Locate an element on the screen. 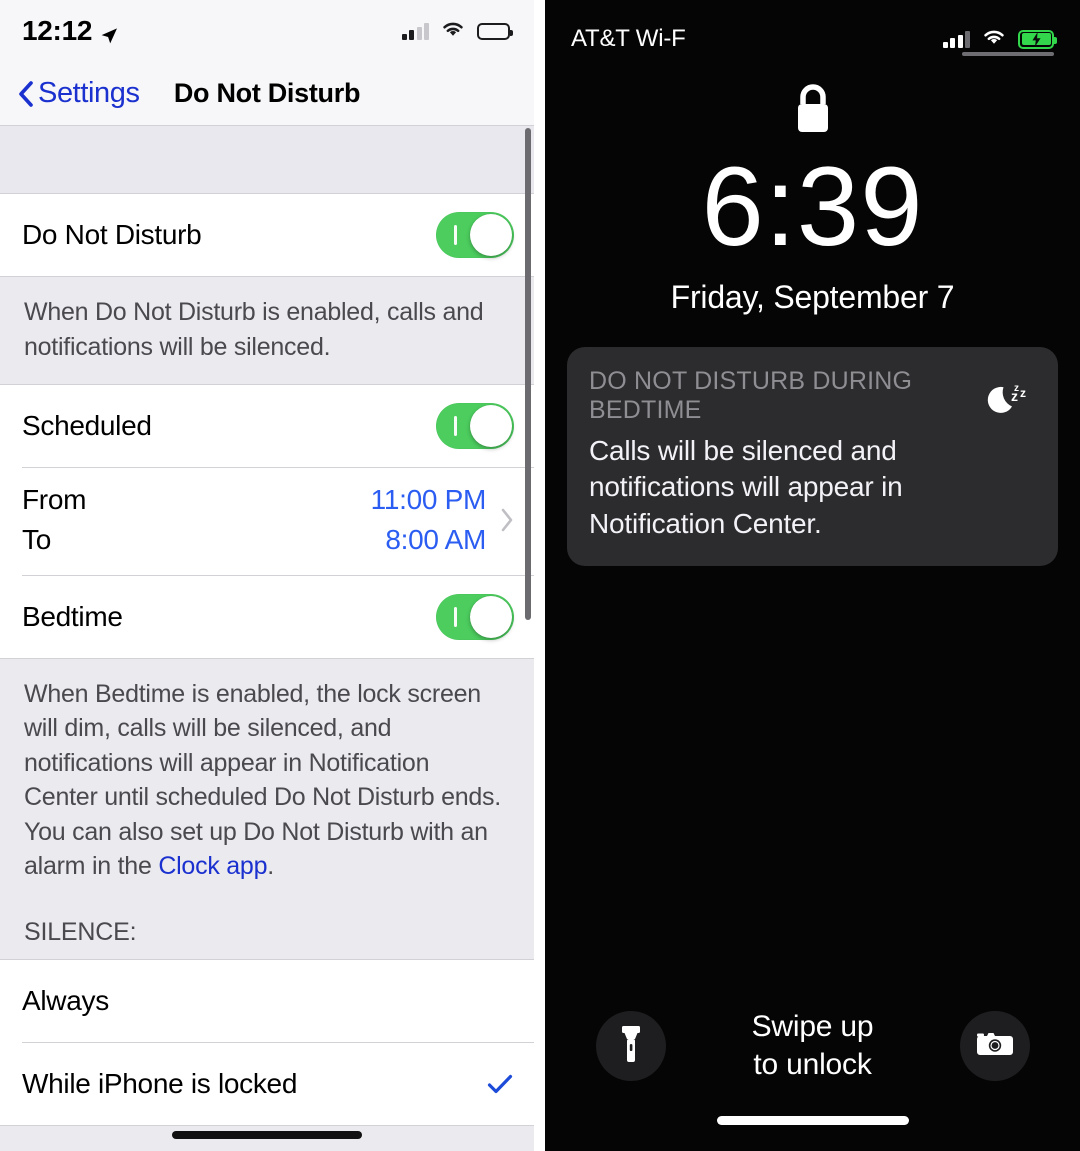  checkmark-icon is located at coordinates (500, 1084).